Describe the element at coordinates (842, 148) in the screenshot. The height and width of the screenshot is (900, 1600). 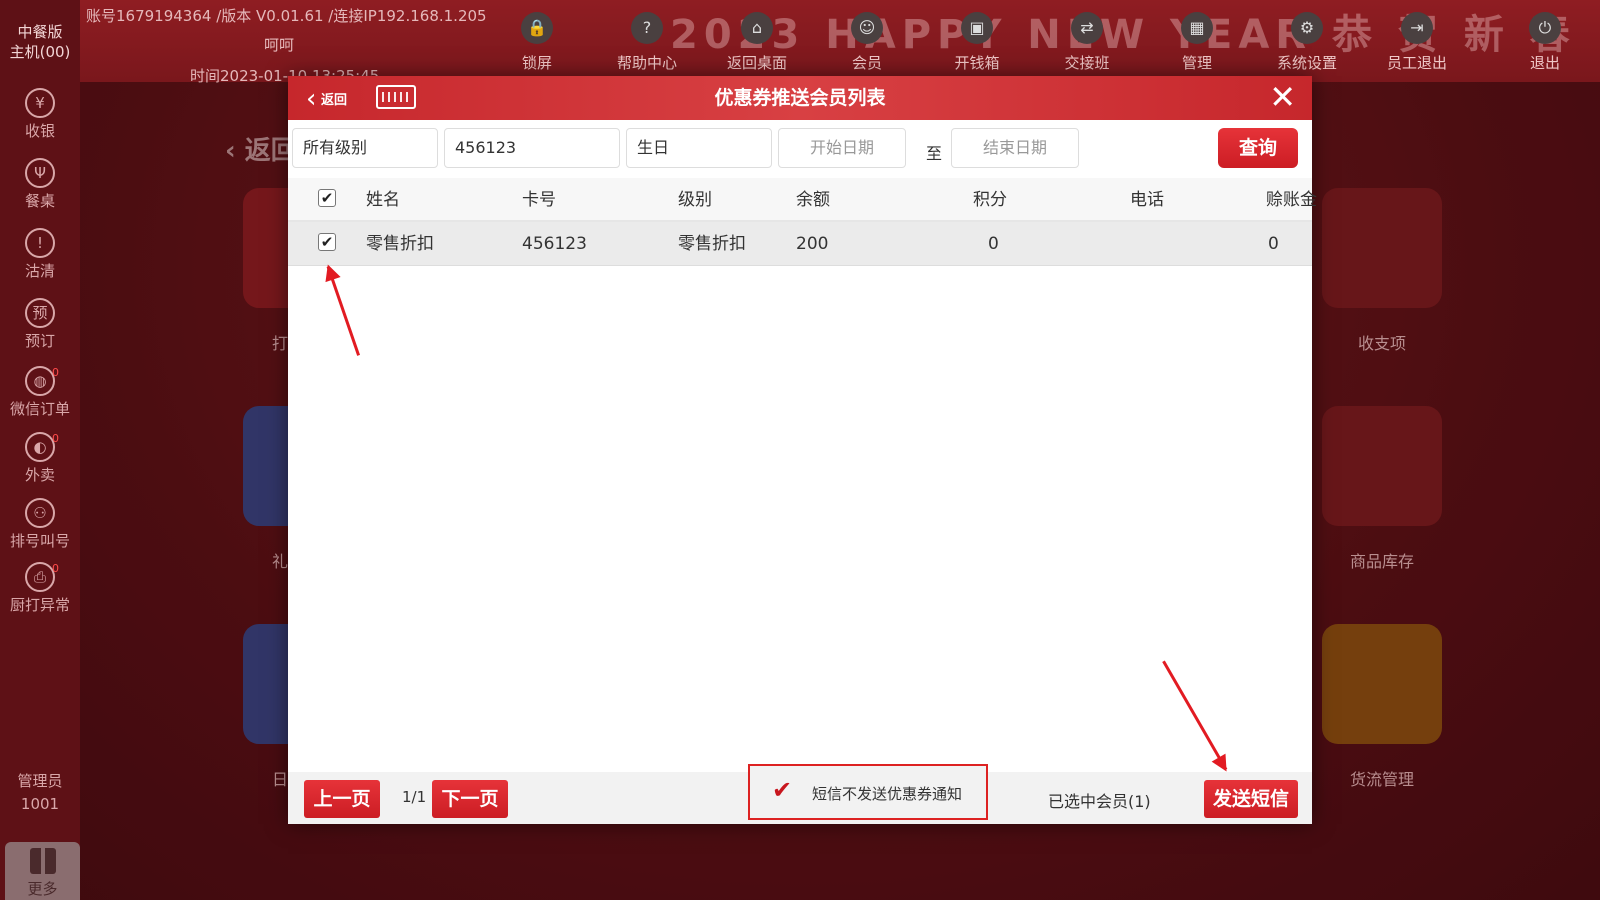
I see `start-date-input: 开始日期` at that location.